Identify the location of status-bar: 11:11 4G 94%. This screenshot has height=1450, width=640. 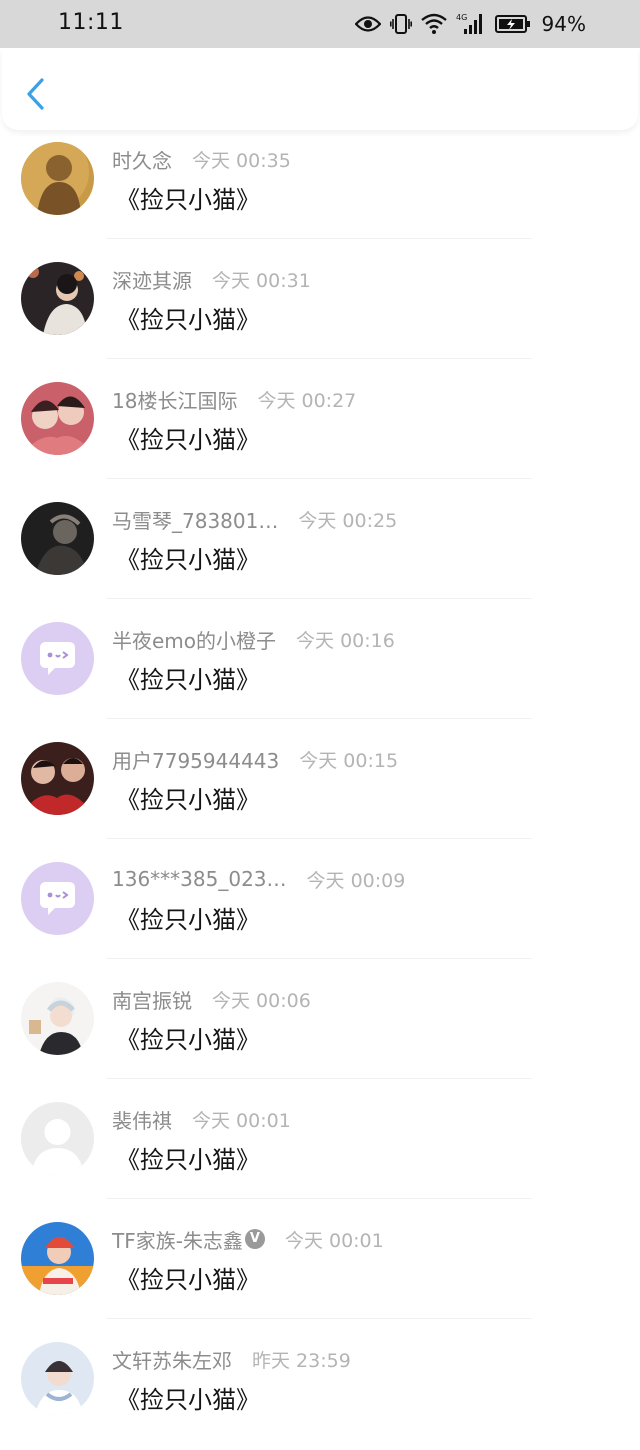
(320, 24).